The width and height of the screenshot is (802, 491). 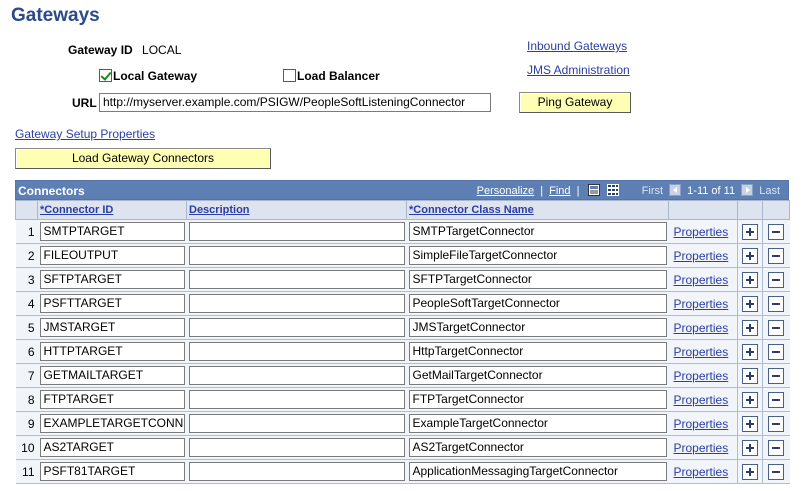 I want to click on connector-id-input: SMTPTARGET, so click(x=112, y=231).